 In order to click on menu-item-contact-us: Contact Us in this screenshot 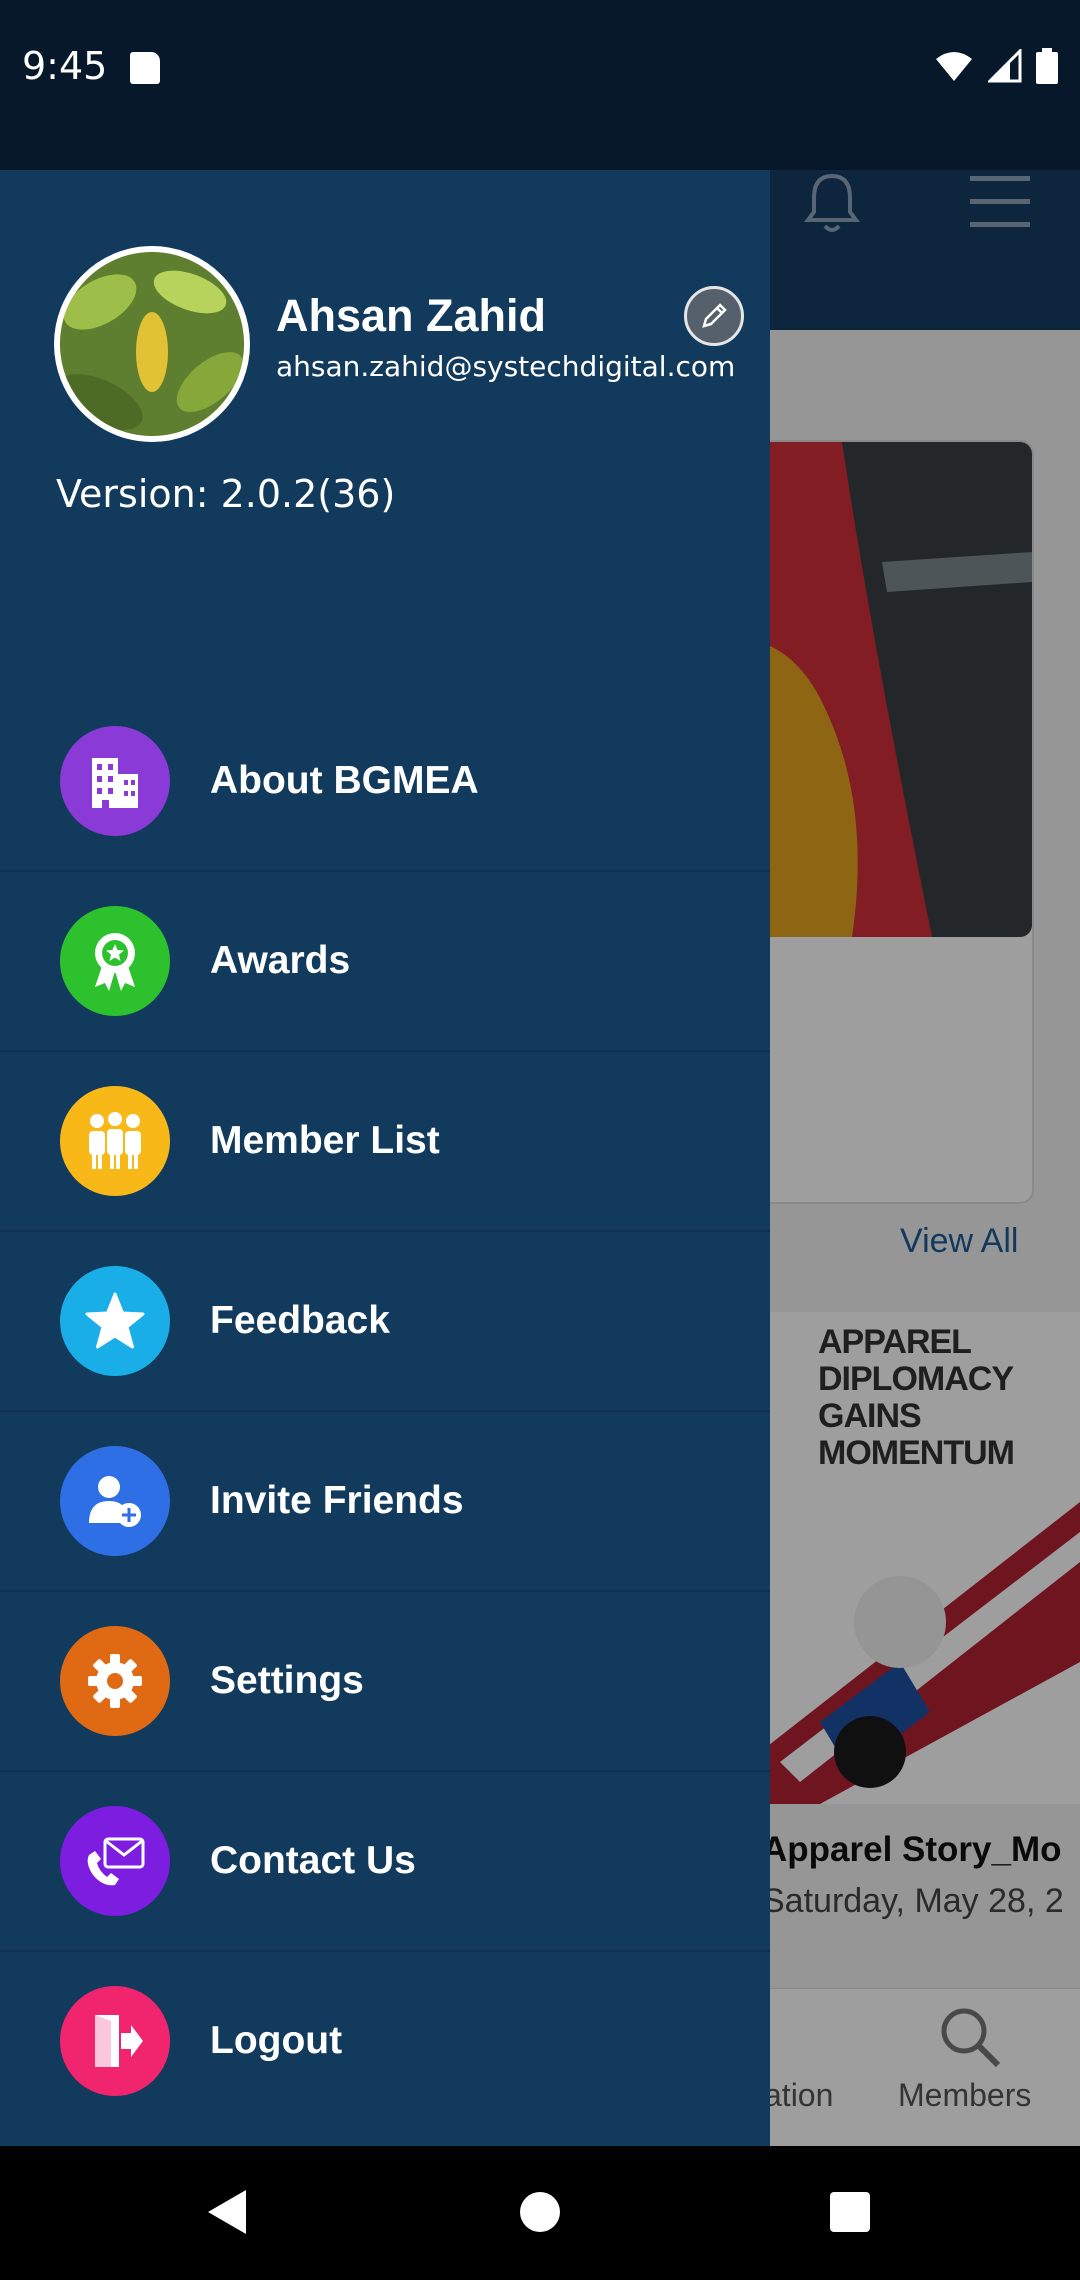, I will do `click(385, 1862)`.